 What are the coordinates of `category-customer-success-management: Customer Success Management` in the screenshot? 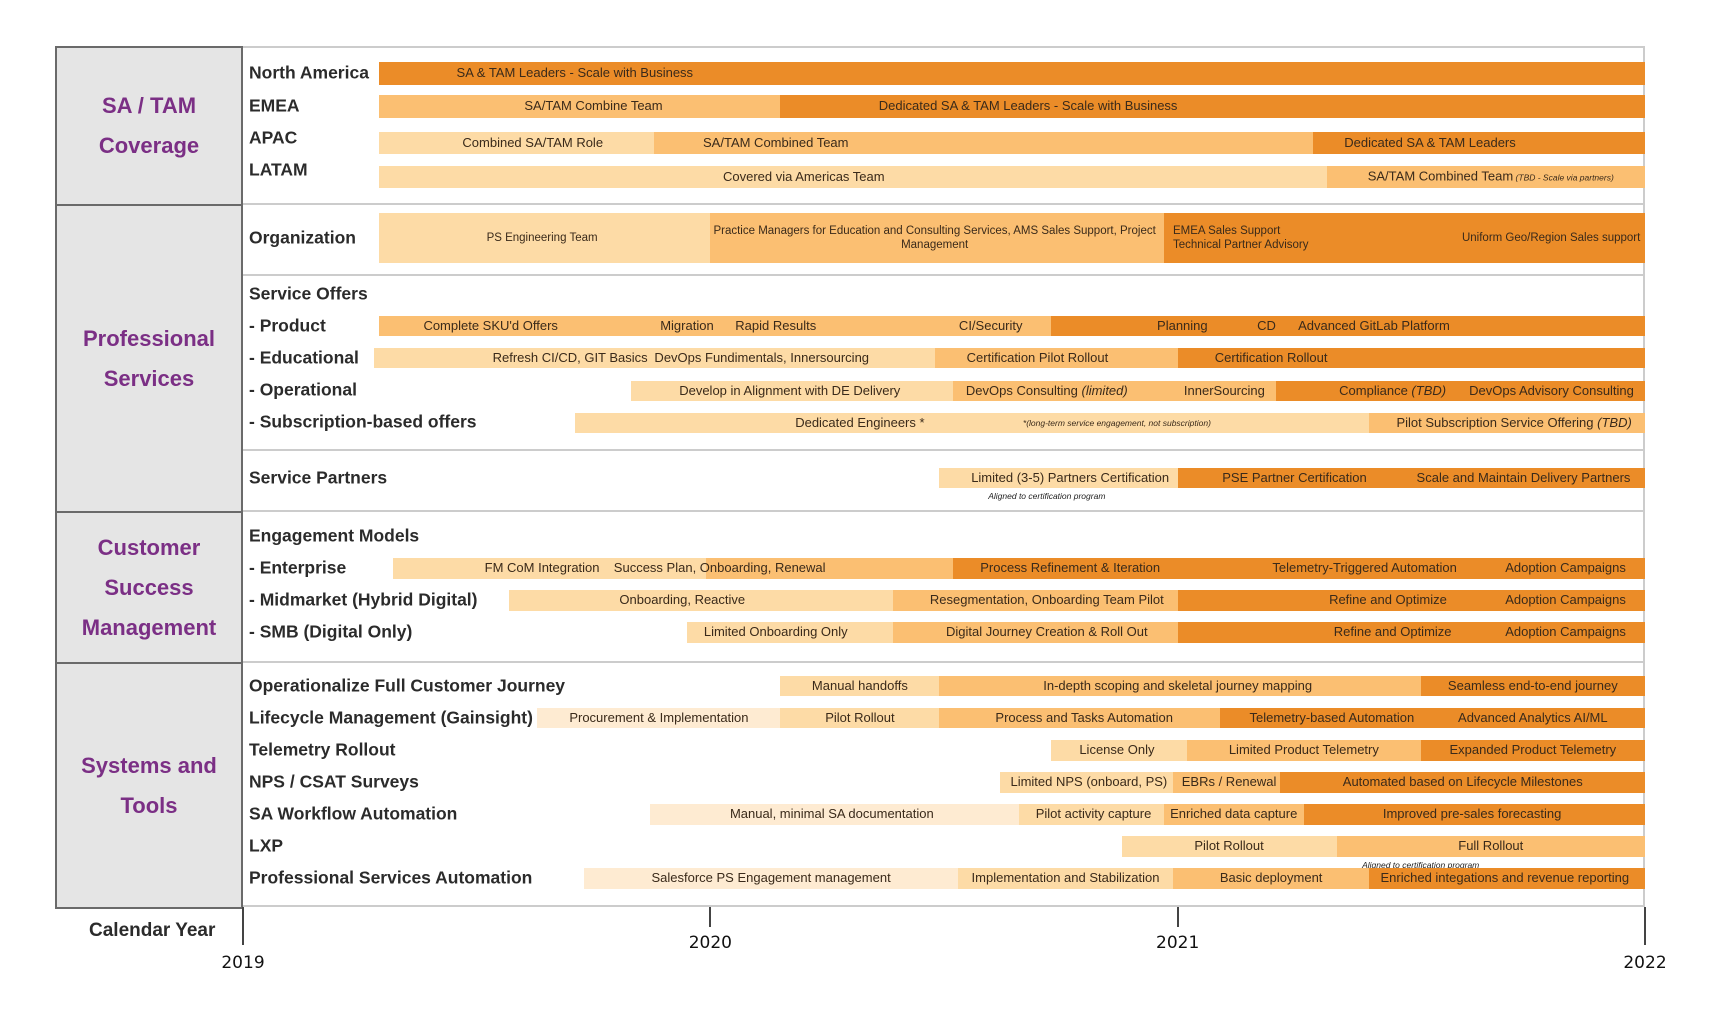 It's located at (149, 587).